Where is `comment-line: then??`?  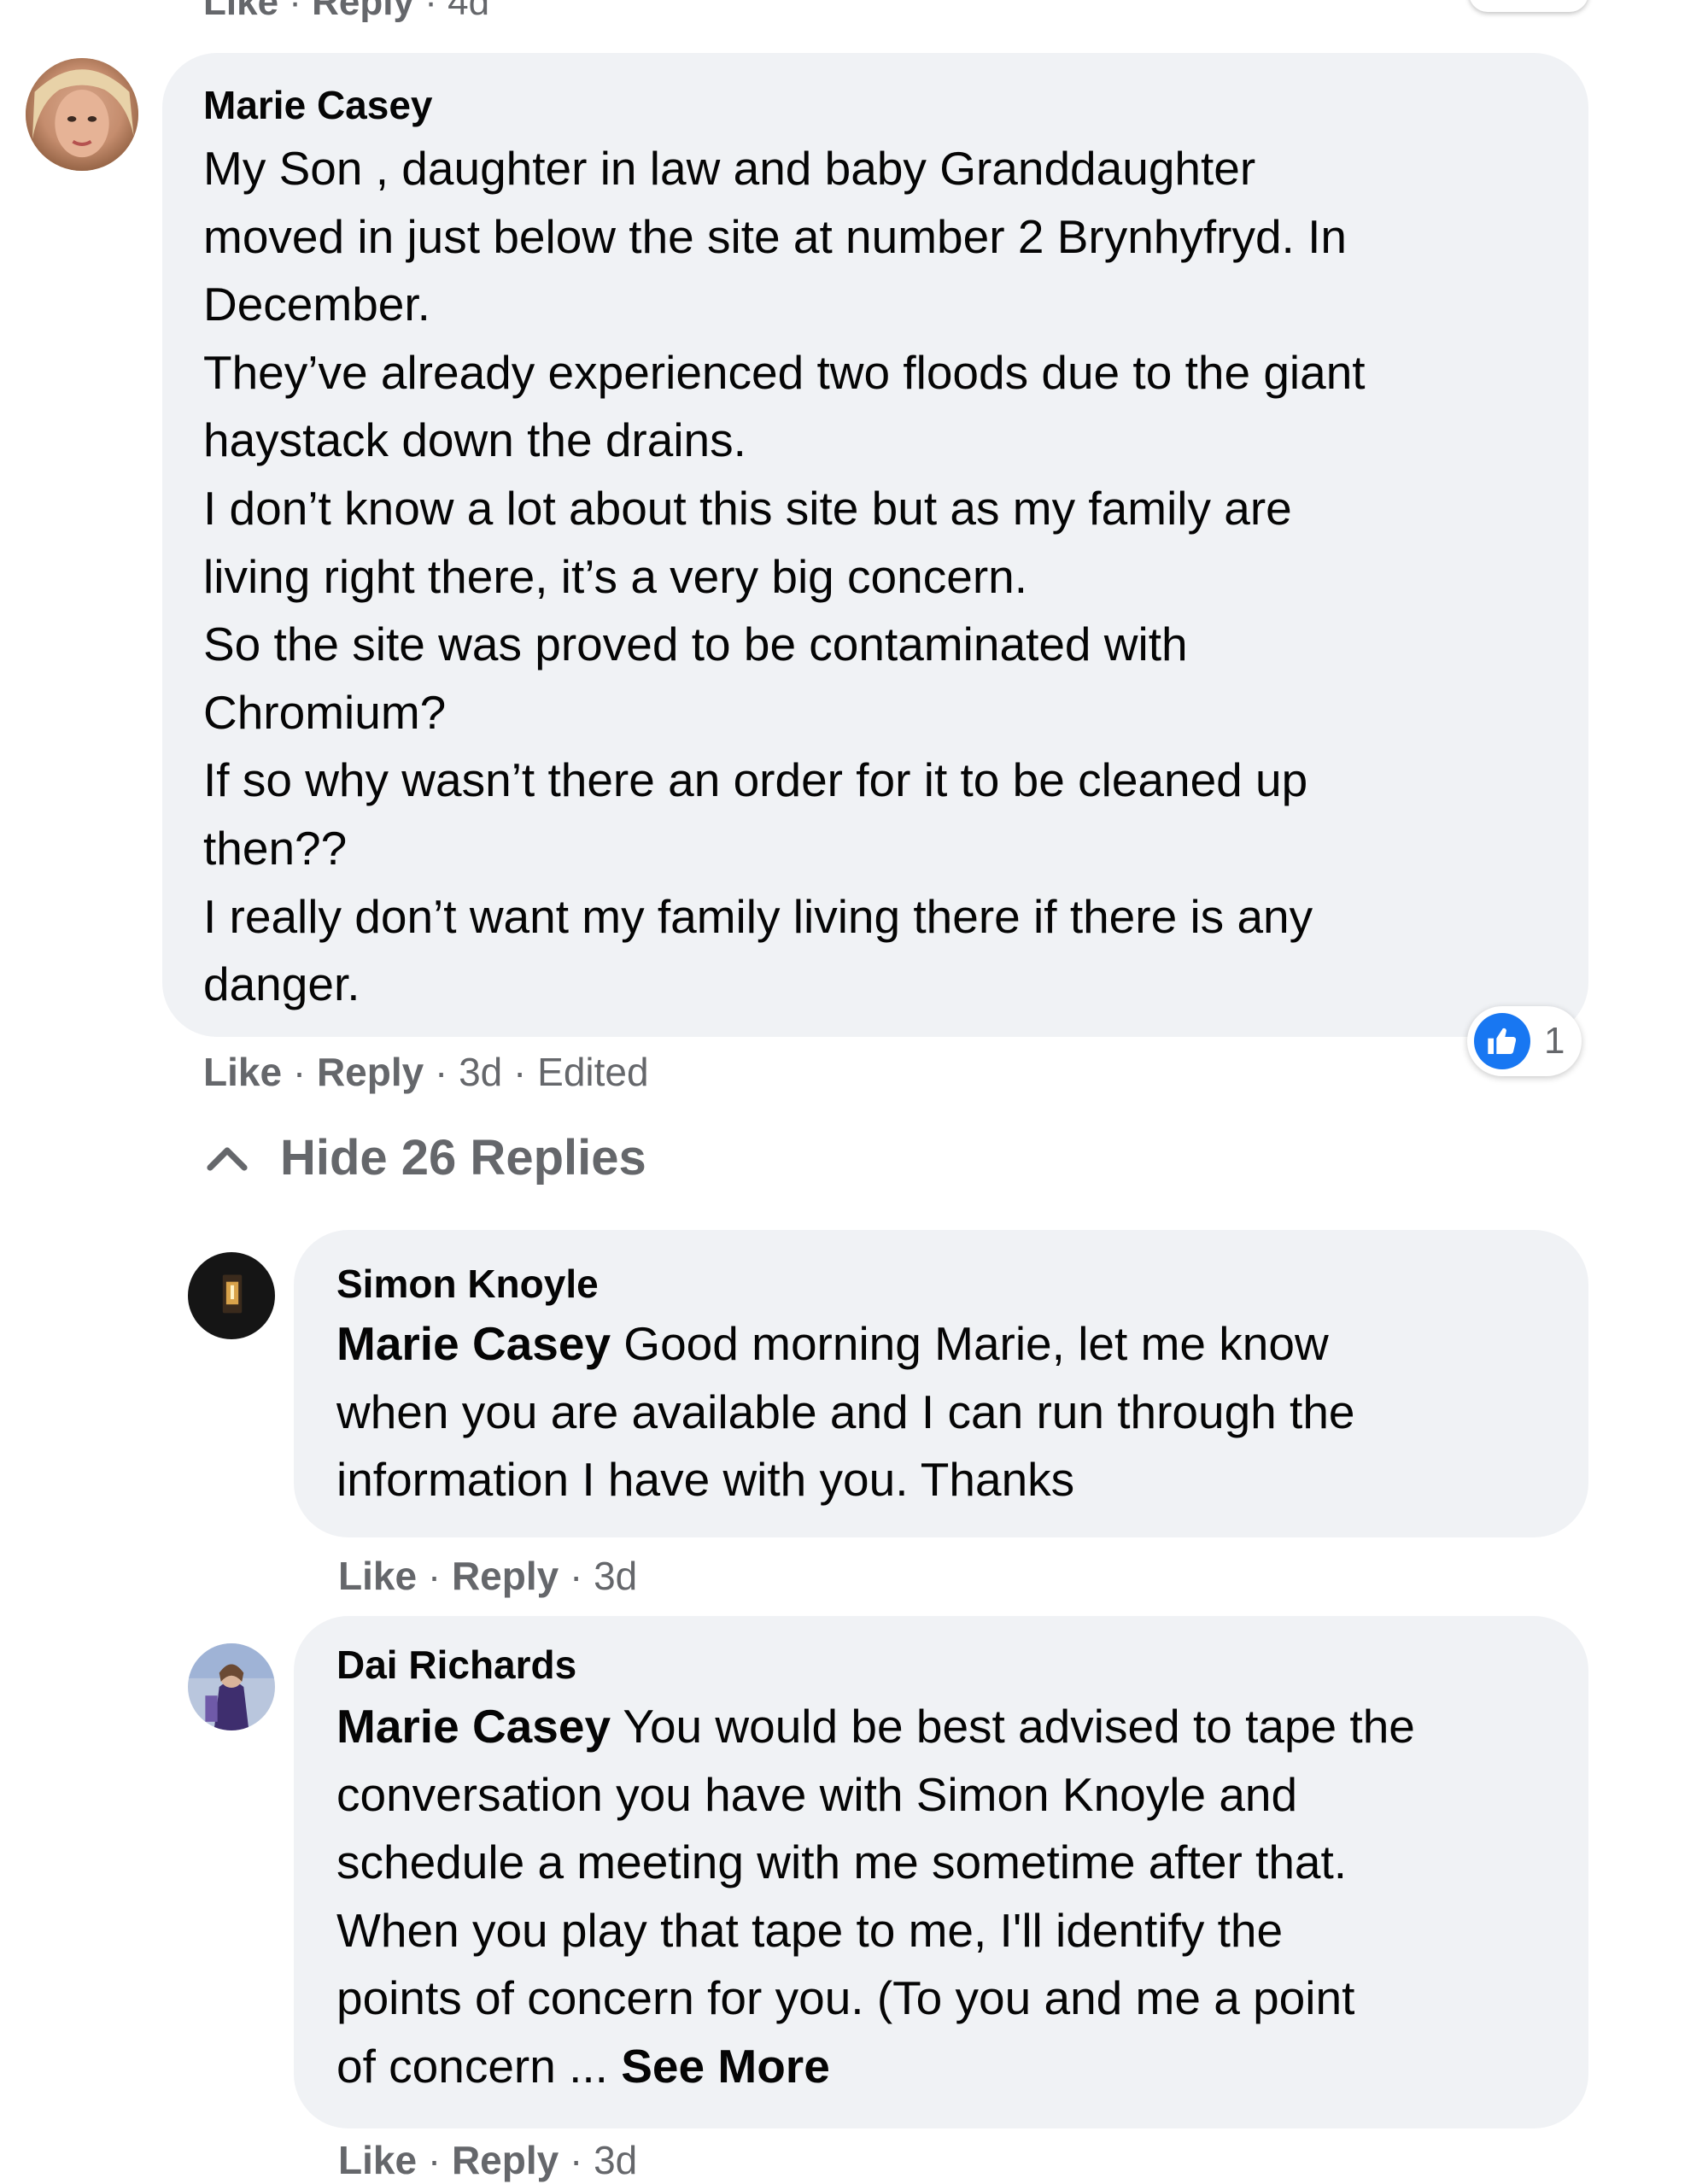
comment-line: then?? is located at coordinates (275, 848).